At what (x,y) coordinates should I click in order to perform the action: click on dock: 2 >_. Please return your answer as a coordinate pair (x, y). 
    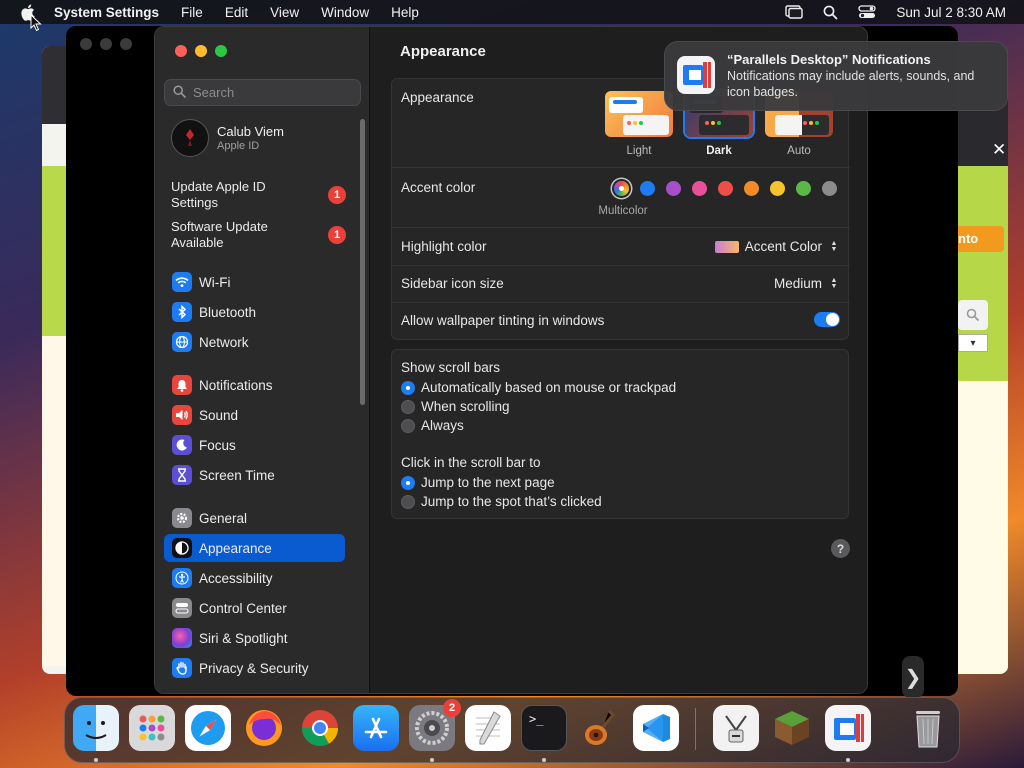
    Looking at the image, I should click on (512, 730).